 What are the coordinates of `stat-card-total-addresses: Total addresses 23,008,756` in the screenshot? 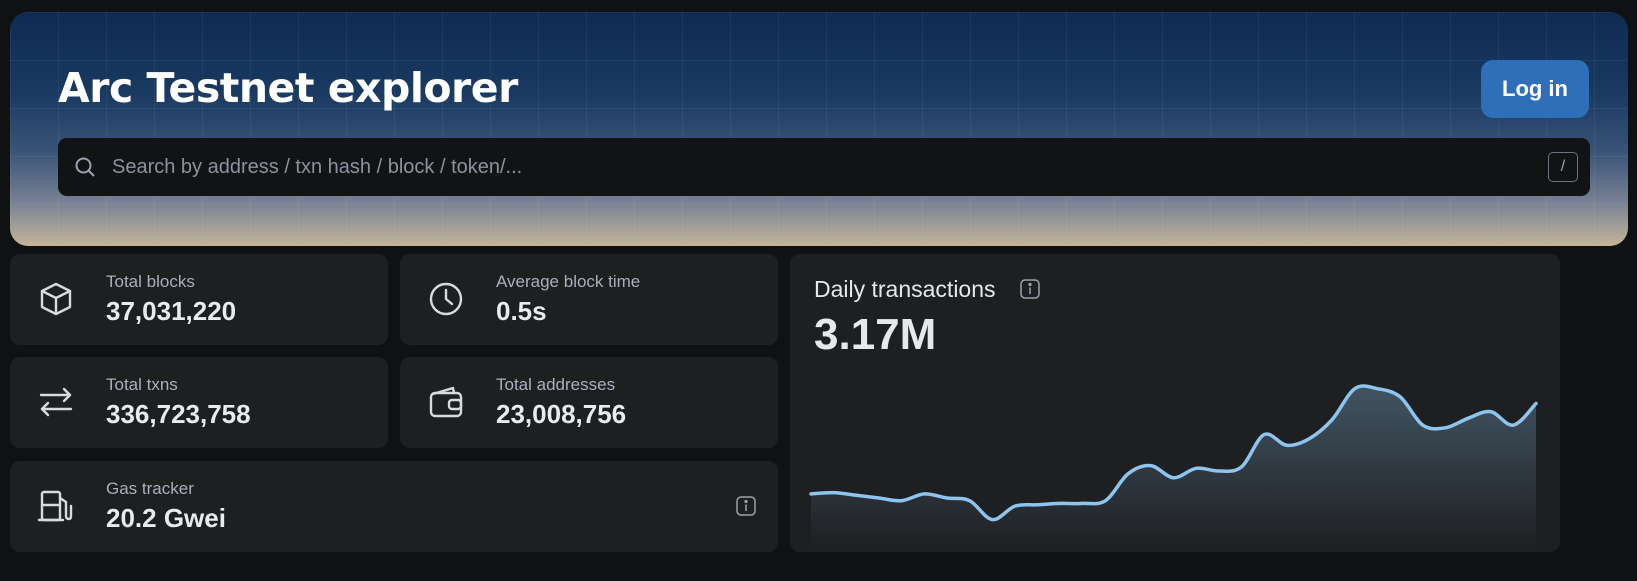 It's located at (589, 402).